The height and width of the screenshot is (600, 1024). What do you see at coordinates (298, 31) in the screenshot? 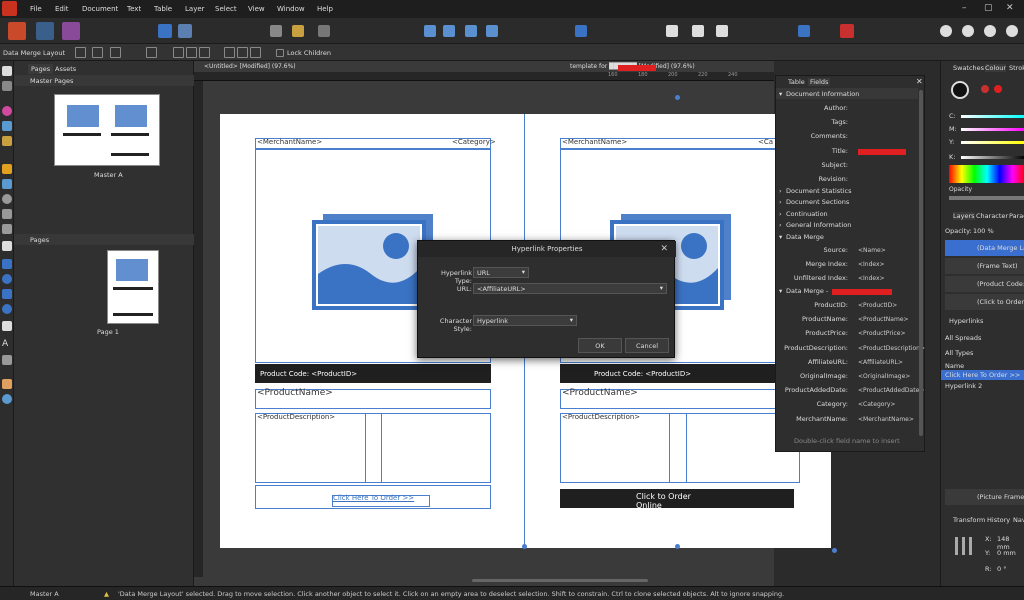
I see `group-icon` at bounding box center [298, 31].